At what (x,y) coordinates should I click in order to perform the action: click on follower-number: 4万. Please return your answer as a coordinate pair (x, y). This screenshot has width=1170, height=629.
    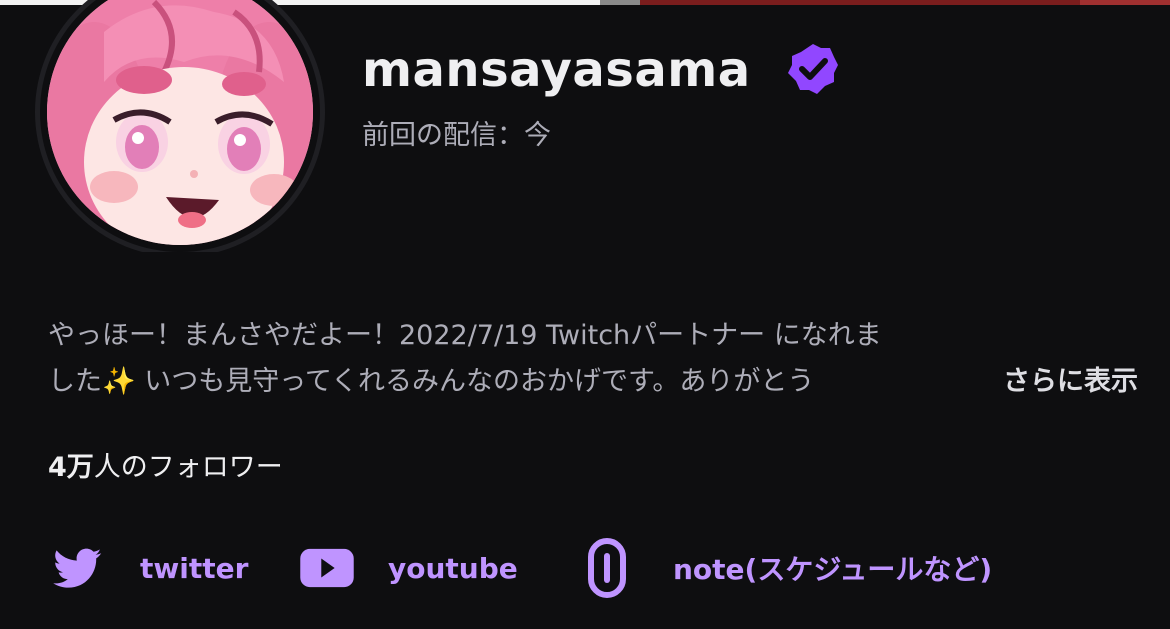
    Looking at the image, I should click on (71, 467).